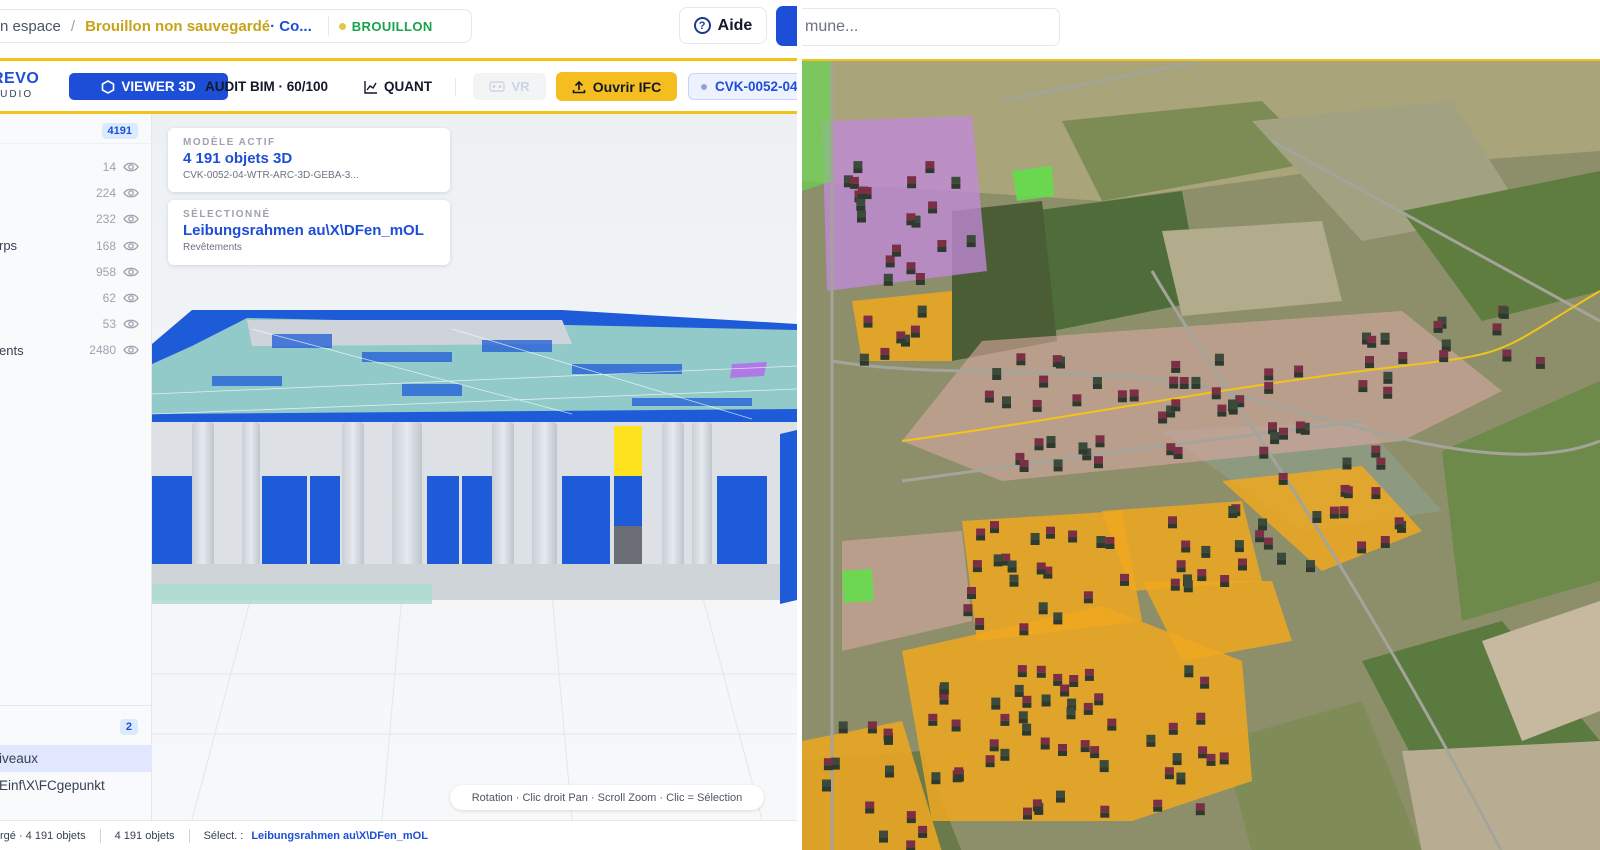  I want to click on upload-icon, so click(579, 86).